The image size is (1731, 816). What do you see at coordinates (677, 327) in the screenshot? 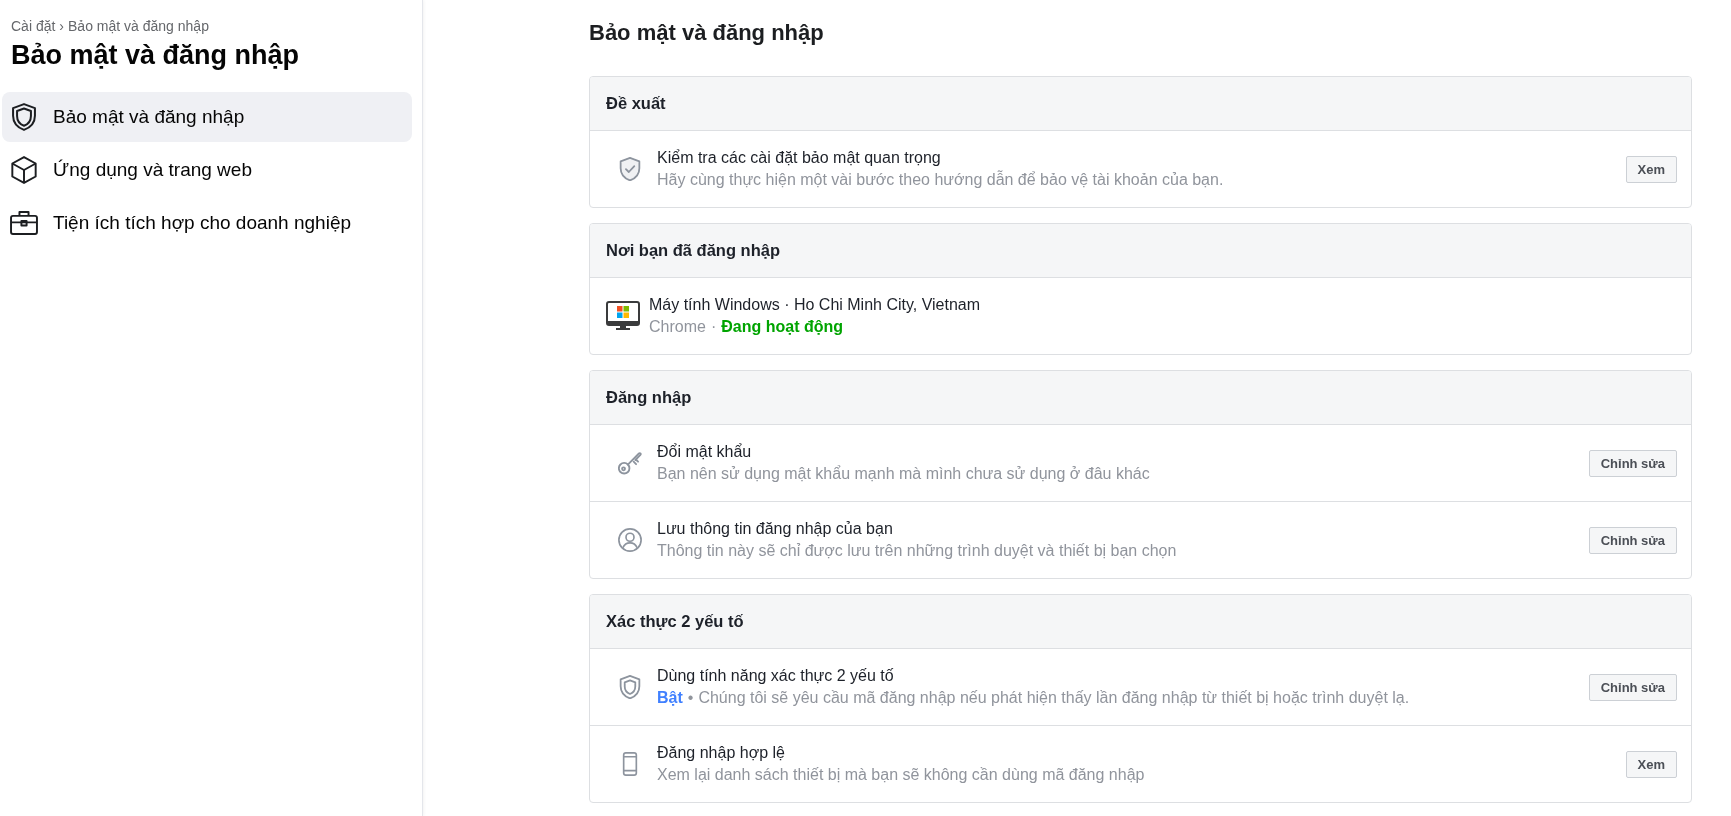
I see `browser-name: Chrome` at bounding box center [677, 327].